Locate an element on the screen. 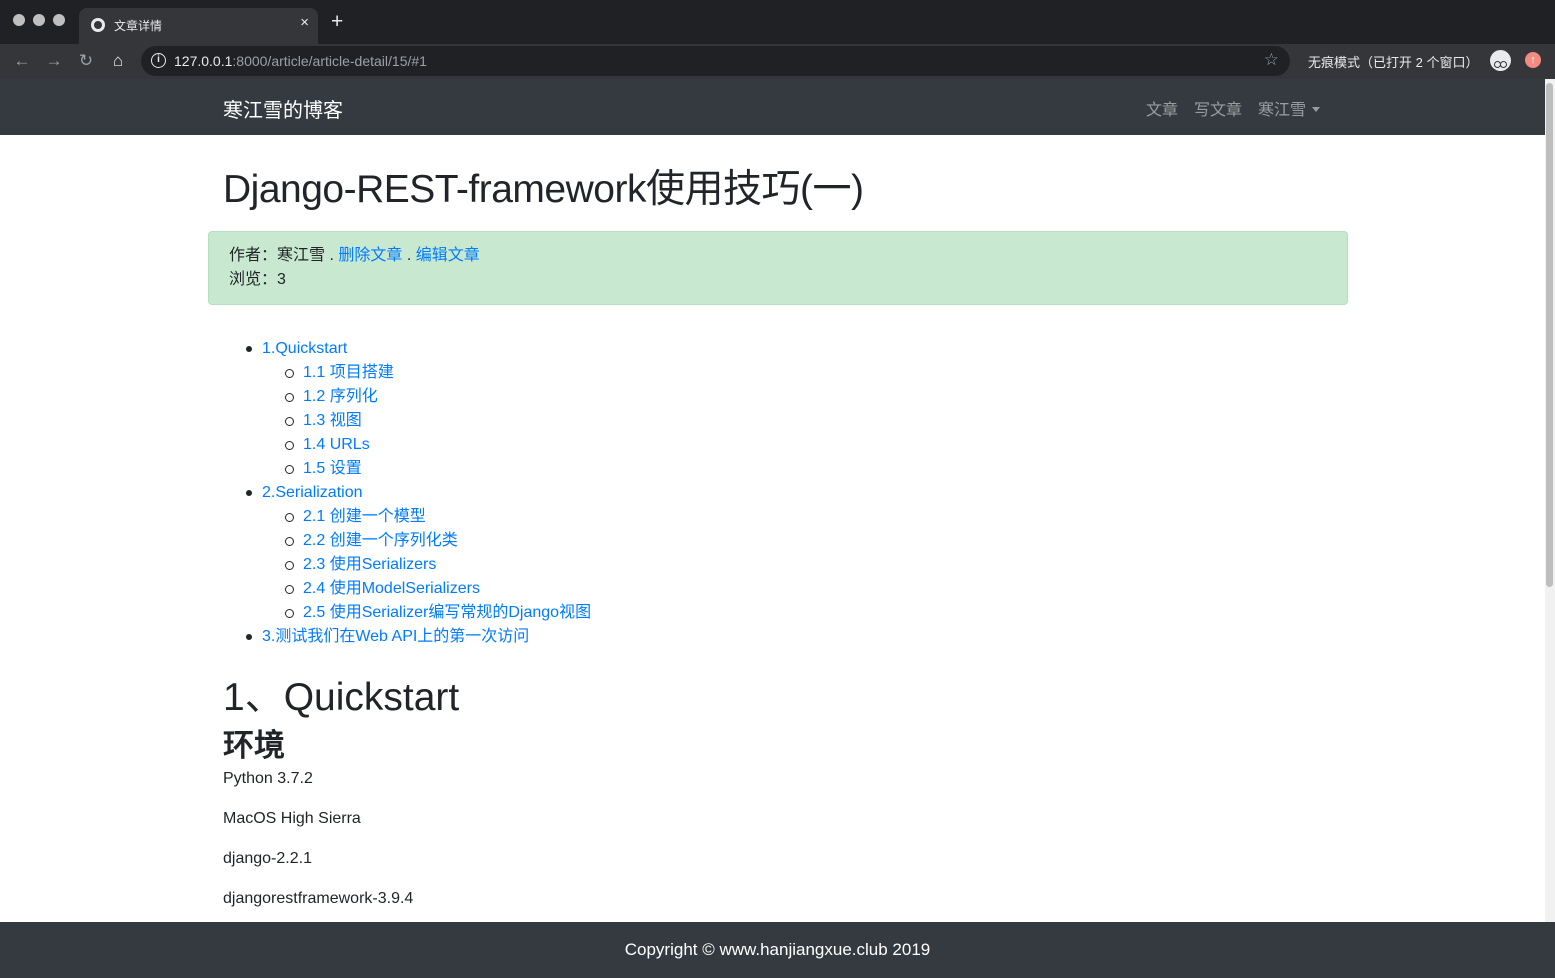 The width and height of the screenshot is (1555, 978). section-heading-quickstart: 1、Quickstart is located at coordinates (341, 697).